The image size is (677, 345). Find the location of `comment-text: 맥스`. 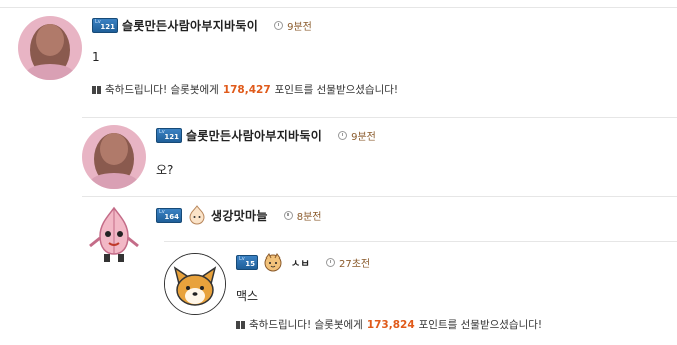

comment-text: 맥스 is located at coordinates (247, 296).